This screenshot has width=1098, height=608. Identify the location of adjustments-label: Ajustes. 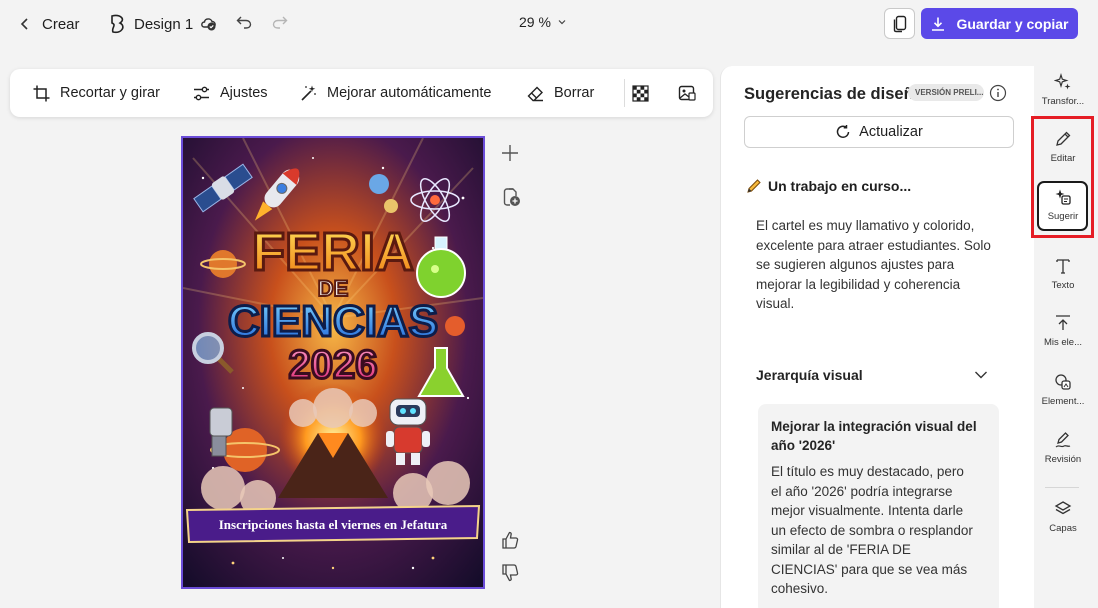
(244, 93).